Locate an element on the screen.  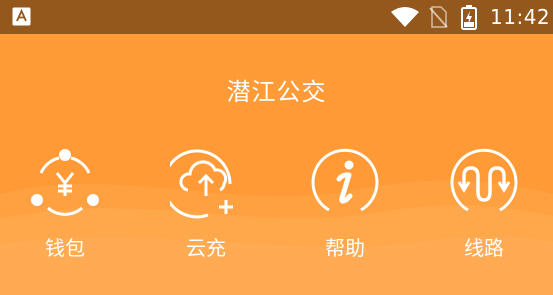
menu-item-cloud-recharge: 云充 is located at coordinates (206, 205).